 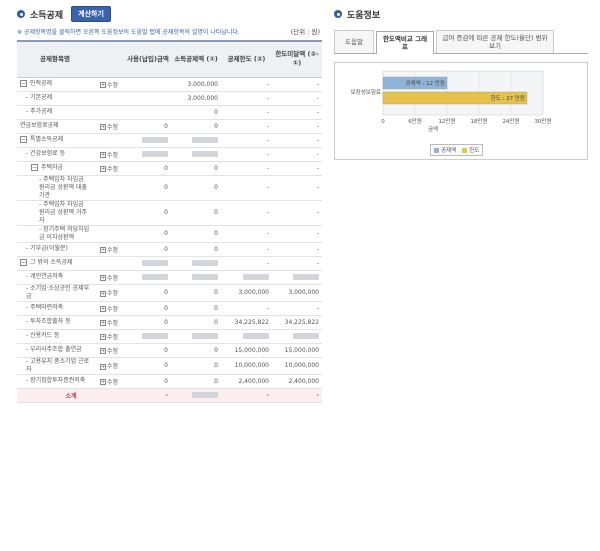 I want to click on row-label-cell: - 장기집합투자증권저축, so click(x=55, y=381).